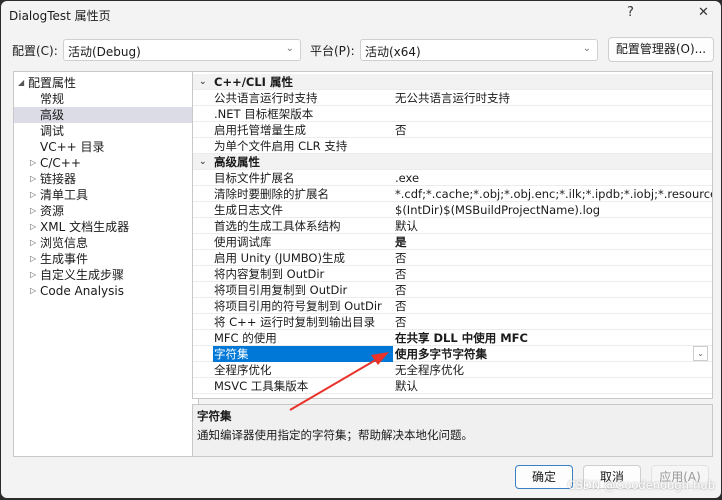 The height and width of the screenshot is (500, 722). What do you see at coordinates (339, 381) in the screenshot?
I see `annotation-arrow` at bounding box center [339, 381].